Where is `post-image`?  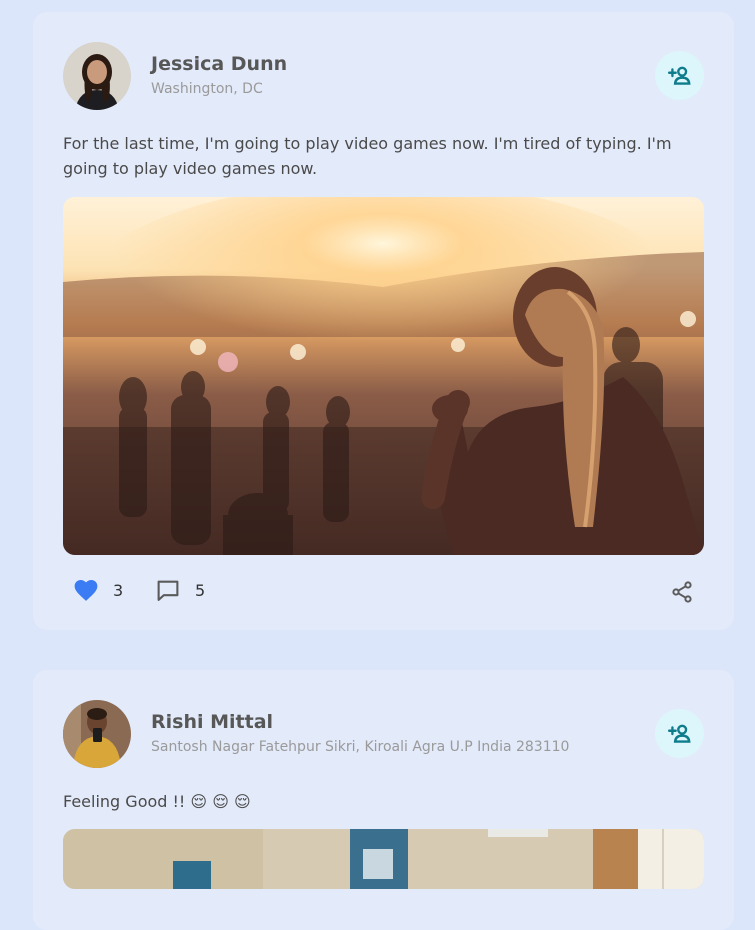 post-image is located at coordinates (383, 859).